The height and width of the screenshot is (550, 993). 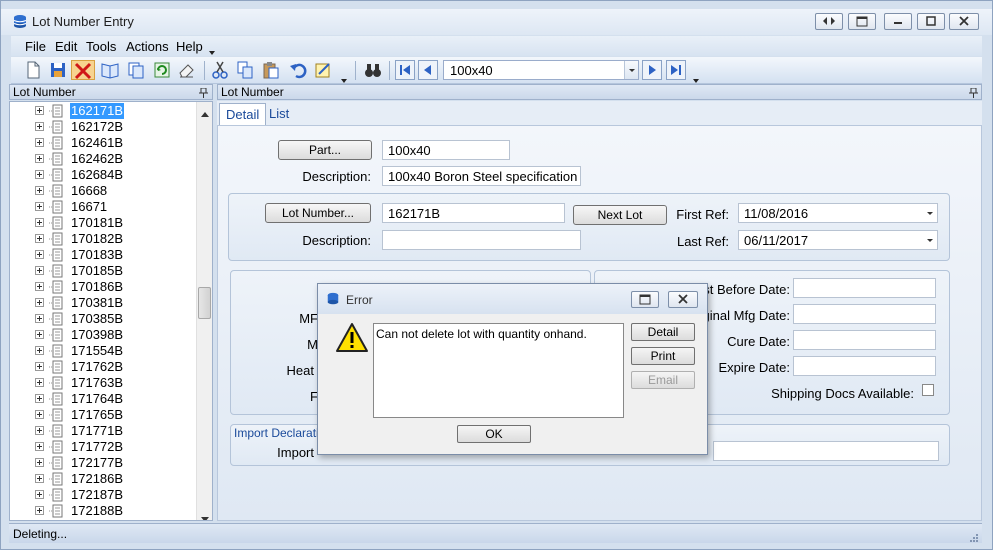 I want to click on first-record-icon, so click(x=405, y=70).